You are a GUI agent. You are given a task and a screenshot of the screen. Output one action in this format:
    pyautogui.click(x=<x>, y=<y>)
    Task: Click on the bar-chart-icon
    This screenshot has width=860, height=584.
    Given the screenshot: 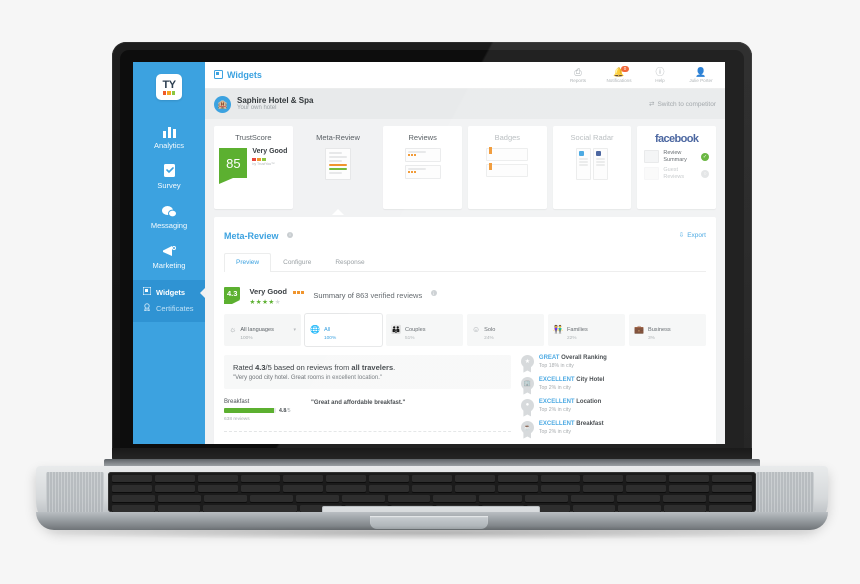 What is the action you would take?
    pyautogui.click(x=169, y=130)
    